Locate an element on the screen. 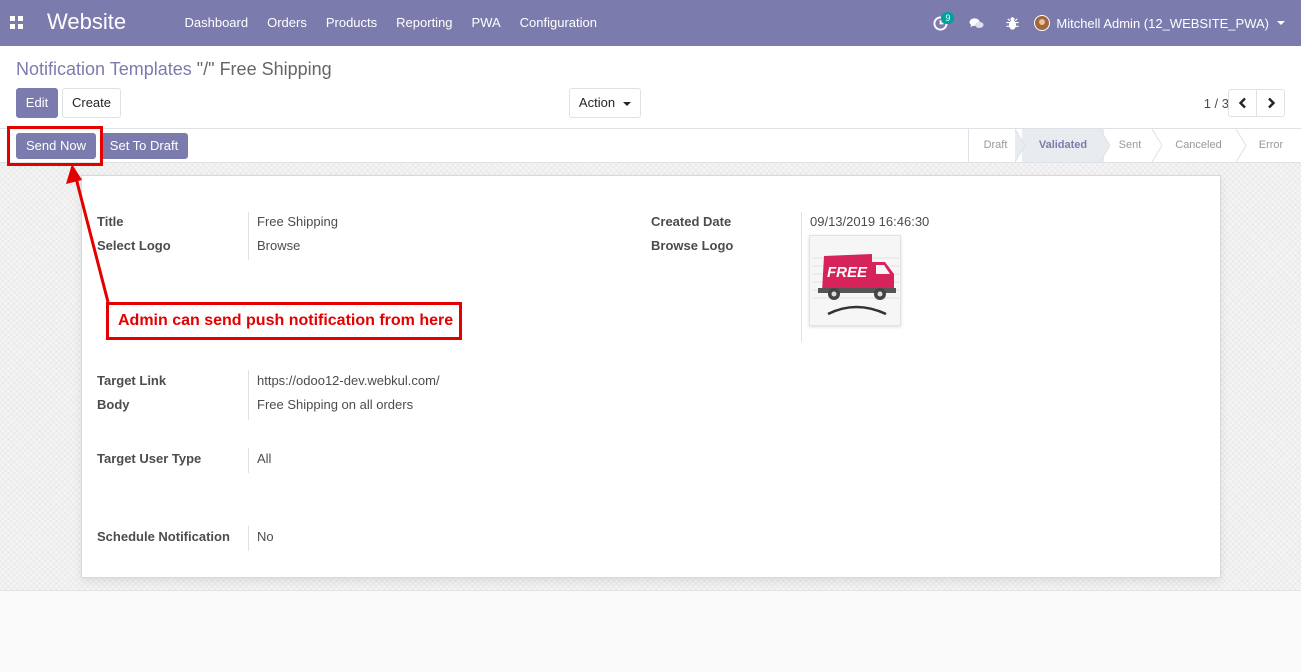  breadcrumb: Notification Templates "/" Free Shipping is located at coordinates (174, 69).